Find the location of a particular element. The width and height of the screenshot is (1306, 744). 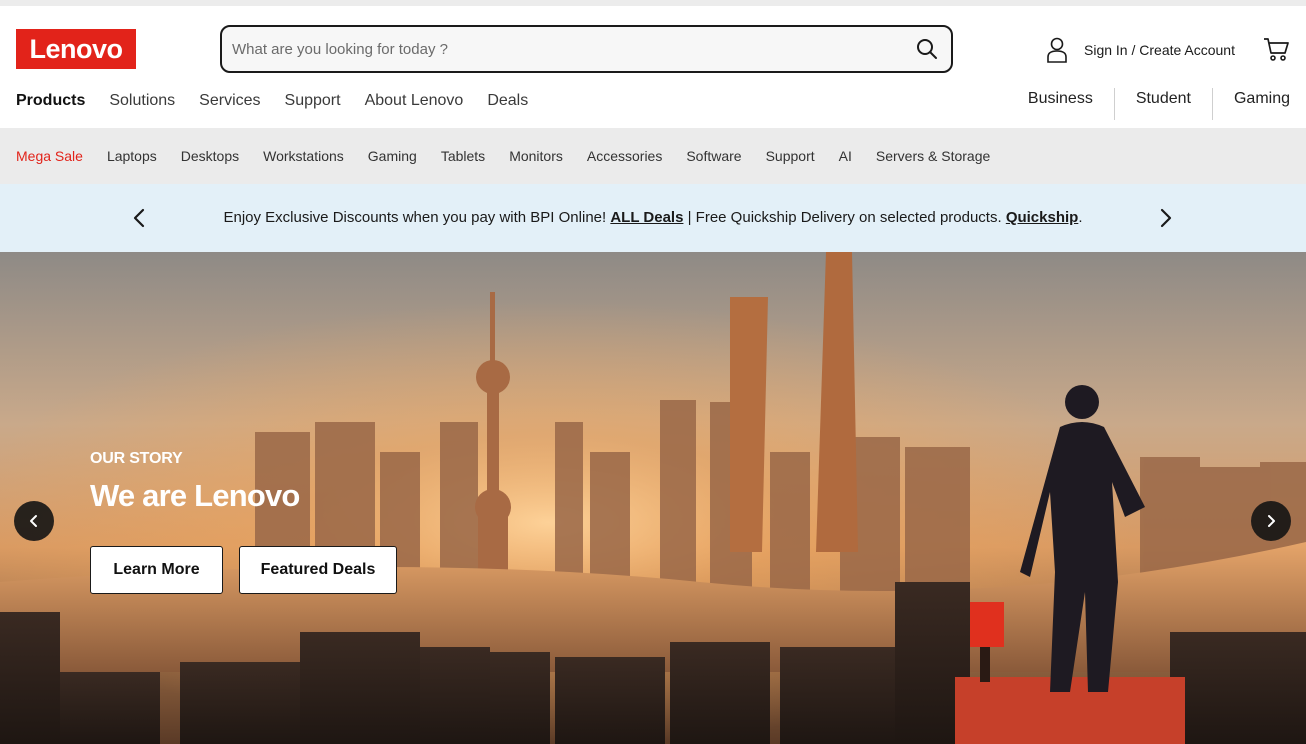

category-monitors: Monitors is located at coordinates (536, 156).